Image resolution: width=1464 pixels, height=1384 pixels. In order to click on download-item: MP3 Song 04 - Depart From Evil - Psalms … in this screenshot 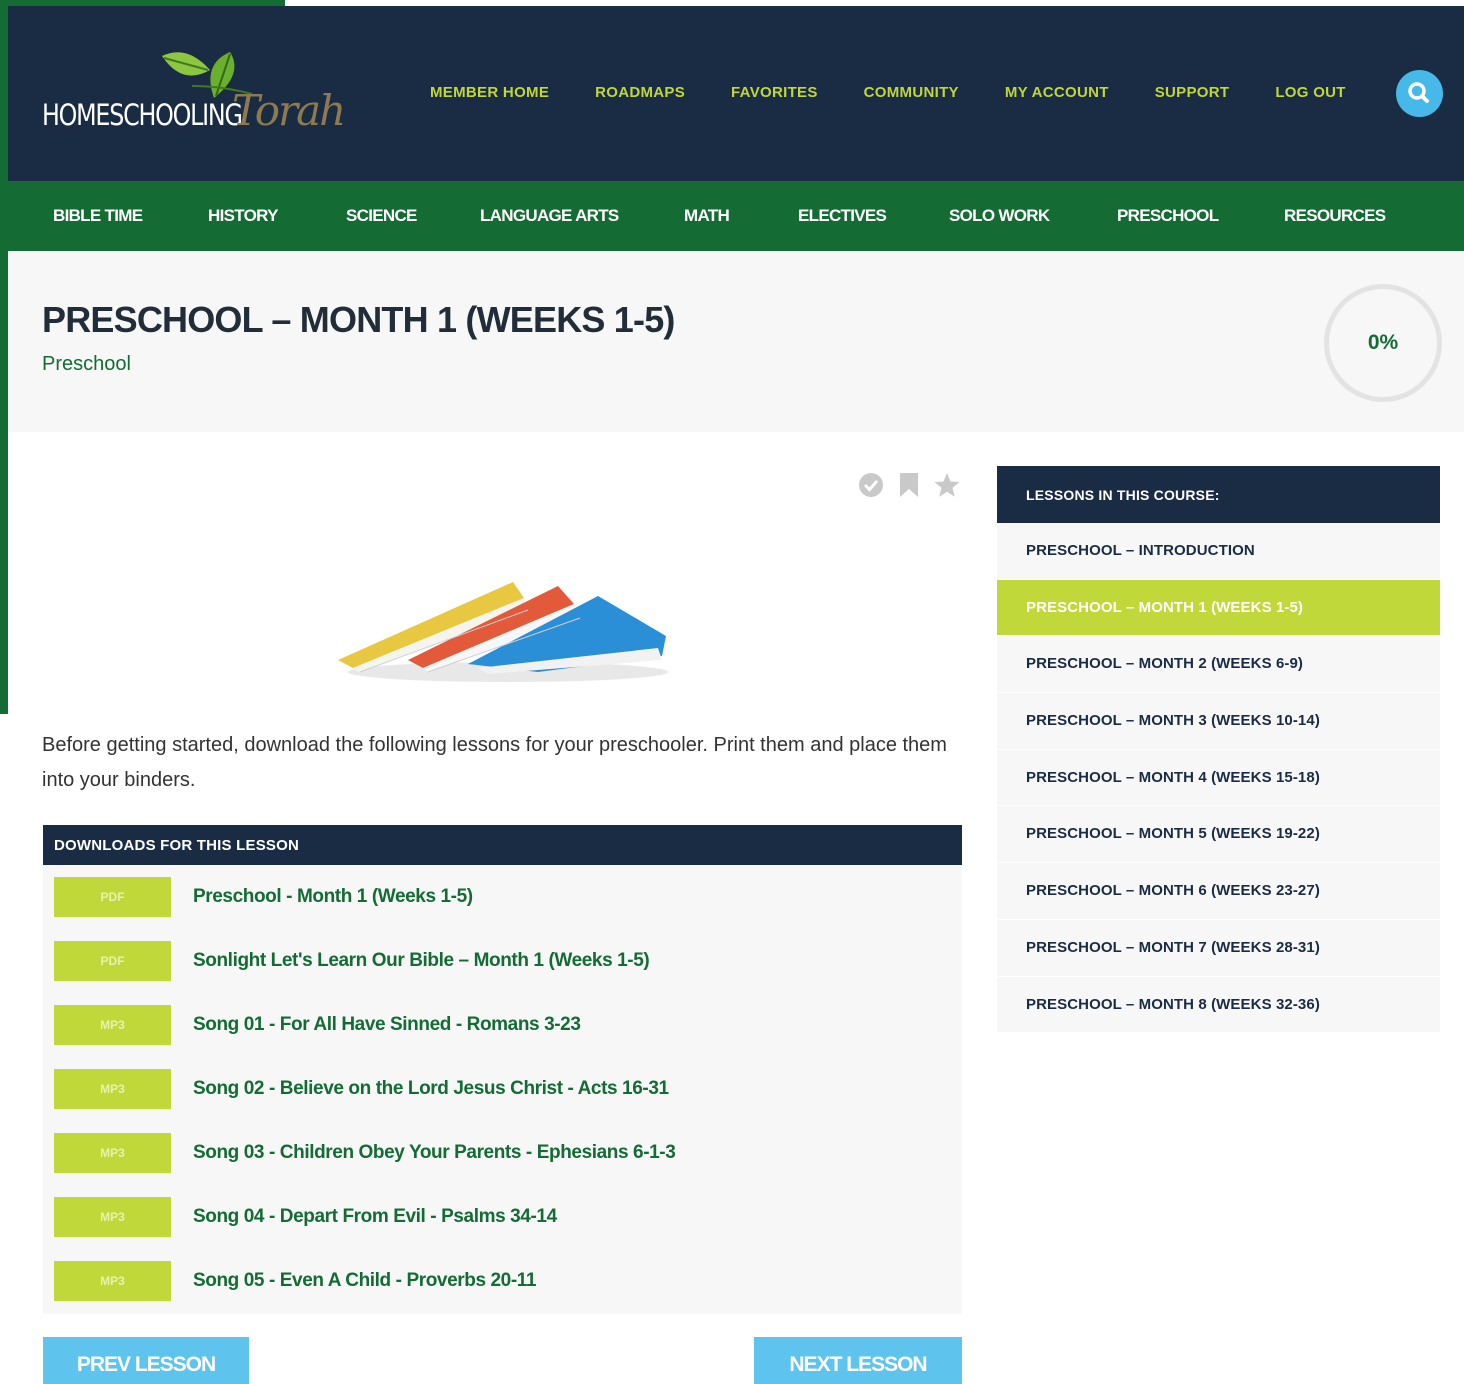, I will do `click(504, 1217)`.